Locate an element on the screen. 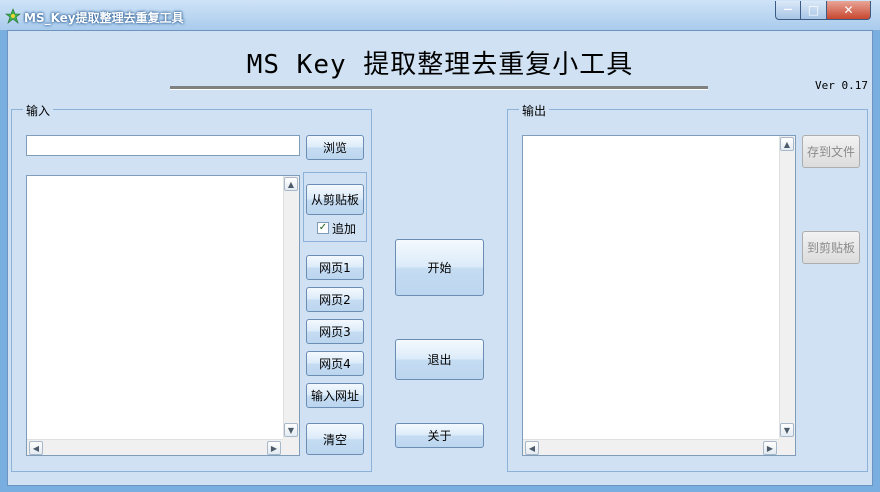 This screenshot has width=880, height=492. append-label: 追加 is located at coordinates (344, 228).